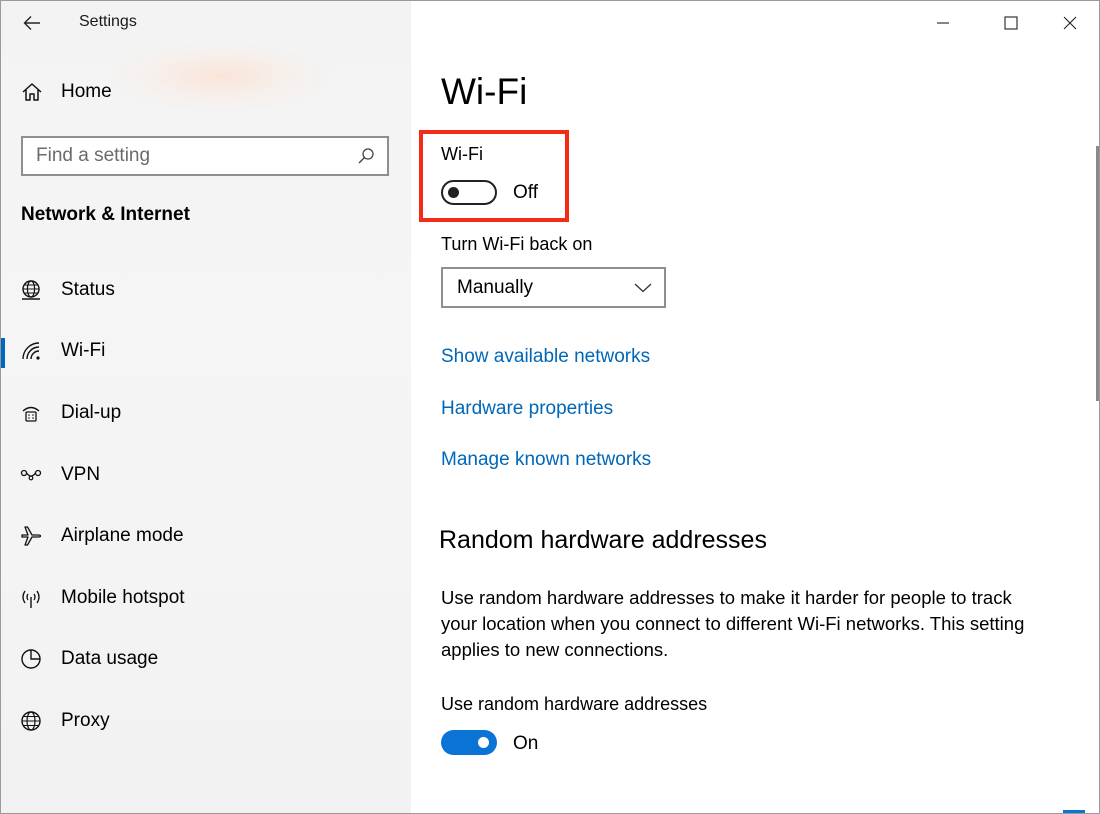 This screenshot has width=1100, height=814. I want to click on chevron-down-icon, so click(643, 287).